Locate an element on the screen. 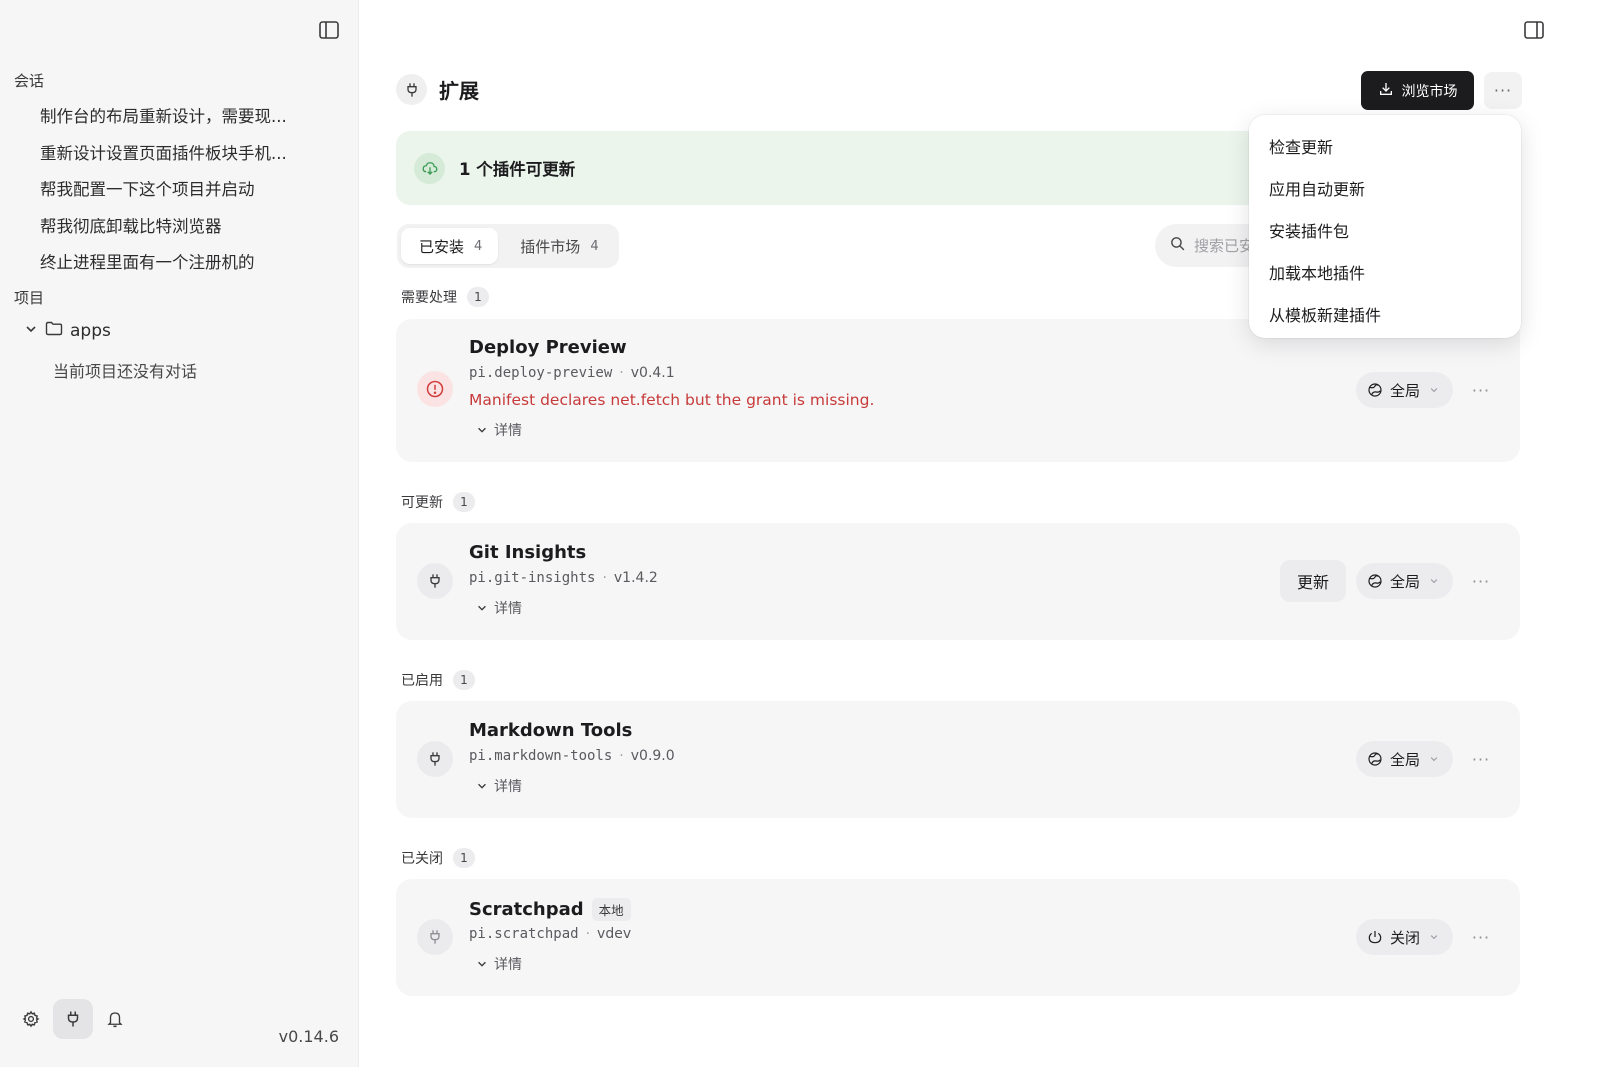 This screenshot has width=1600, height=1067. plugin-meta: pi.markdown-tools · v0.9.0 is located at coordinates (572, 756).